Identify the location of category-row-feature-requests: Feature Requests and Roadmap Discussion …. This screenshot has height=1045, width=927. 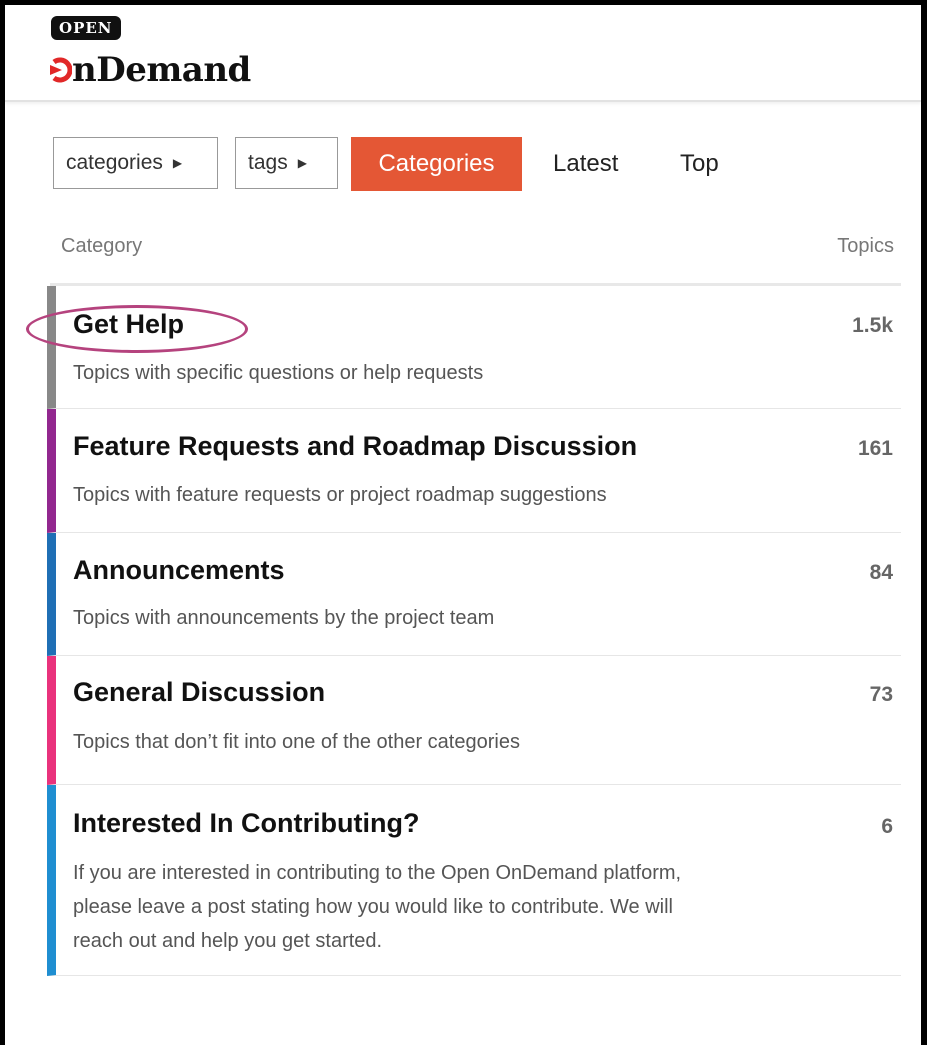
(474, 471).